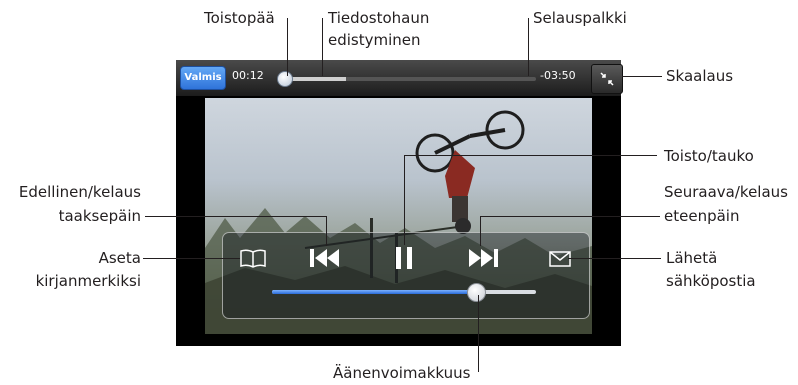 The image size is (798, 385). What do you see at coordinates (402, 373) in the screenshot?
I see `callout-volume: Äänenvoimakkuus` at bounding box center [402, 373].